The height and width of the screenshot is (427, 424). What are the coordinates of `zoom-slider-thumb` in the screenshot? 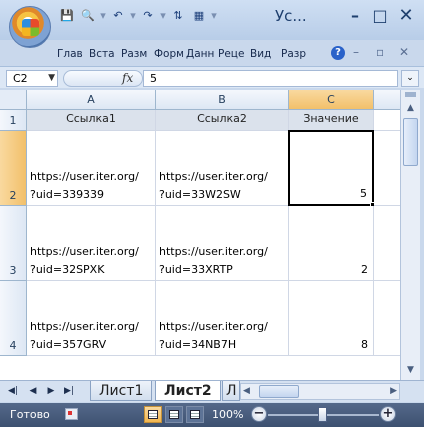 It's located at (322, 414).